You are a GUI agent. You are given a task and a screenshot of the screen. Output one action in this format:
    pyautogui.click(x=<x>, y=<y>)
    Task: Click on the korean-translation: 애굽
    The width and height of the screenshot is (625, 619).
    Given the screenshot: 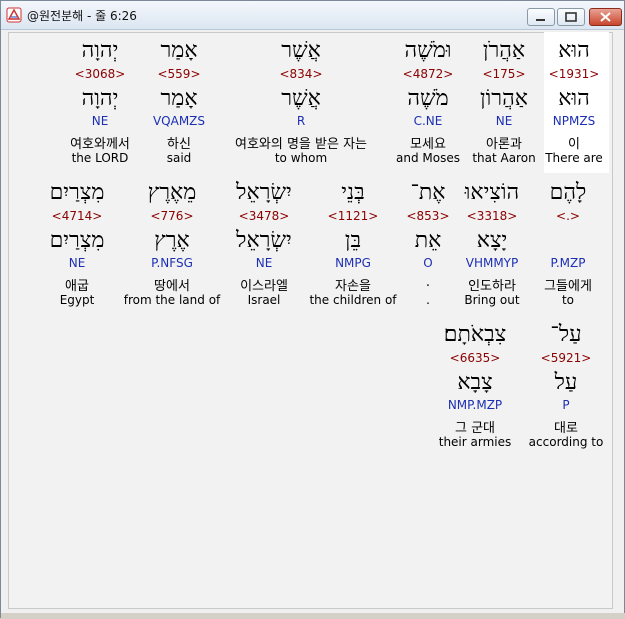 What is the action you would take?
    pyautogui.click(x=77, y=286)
    